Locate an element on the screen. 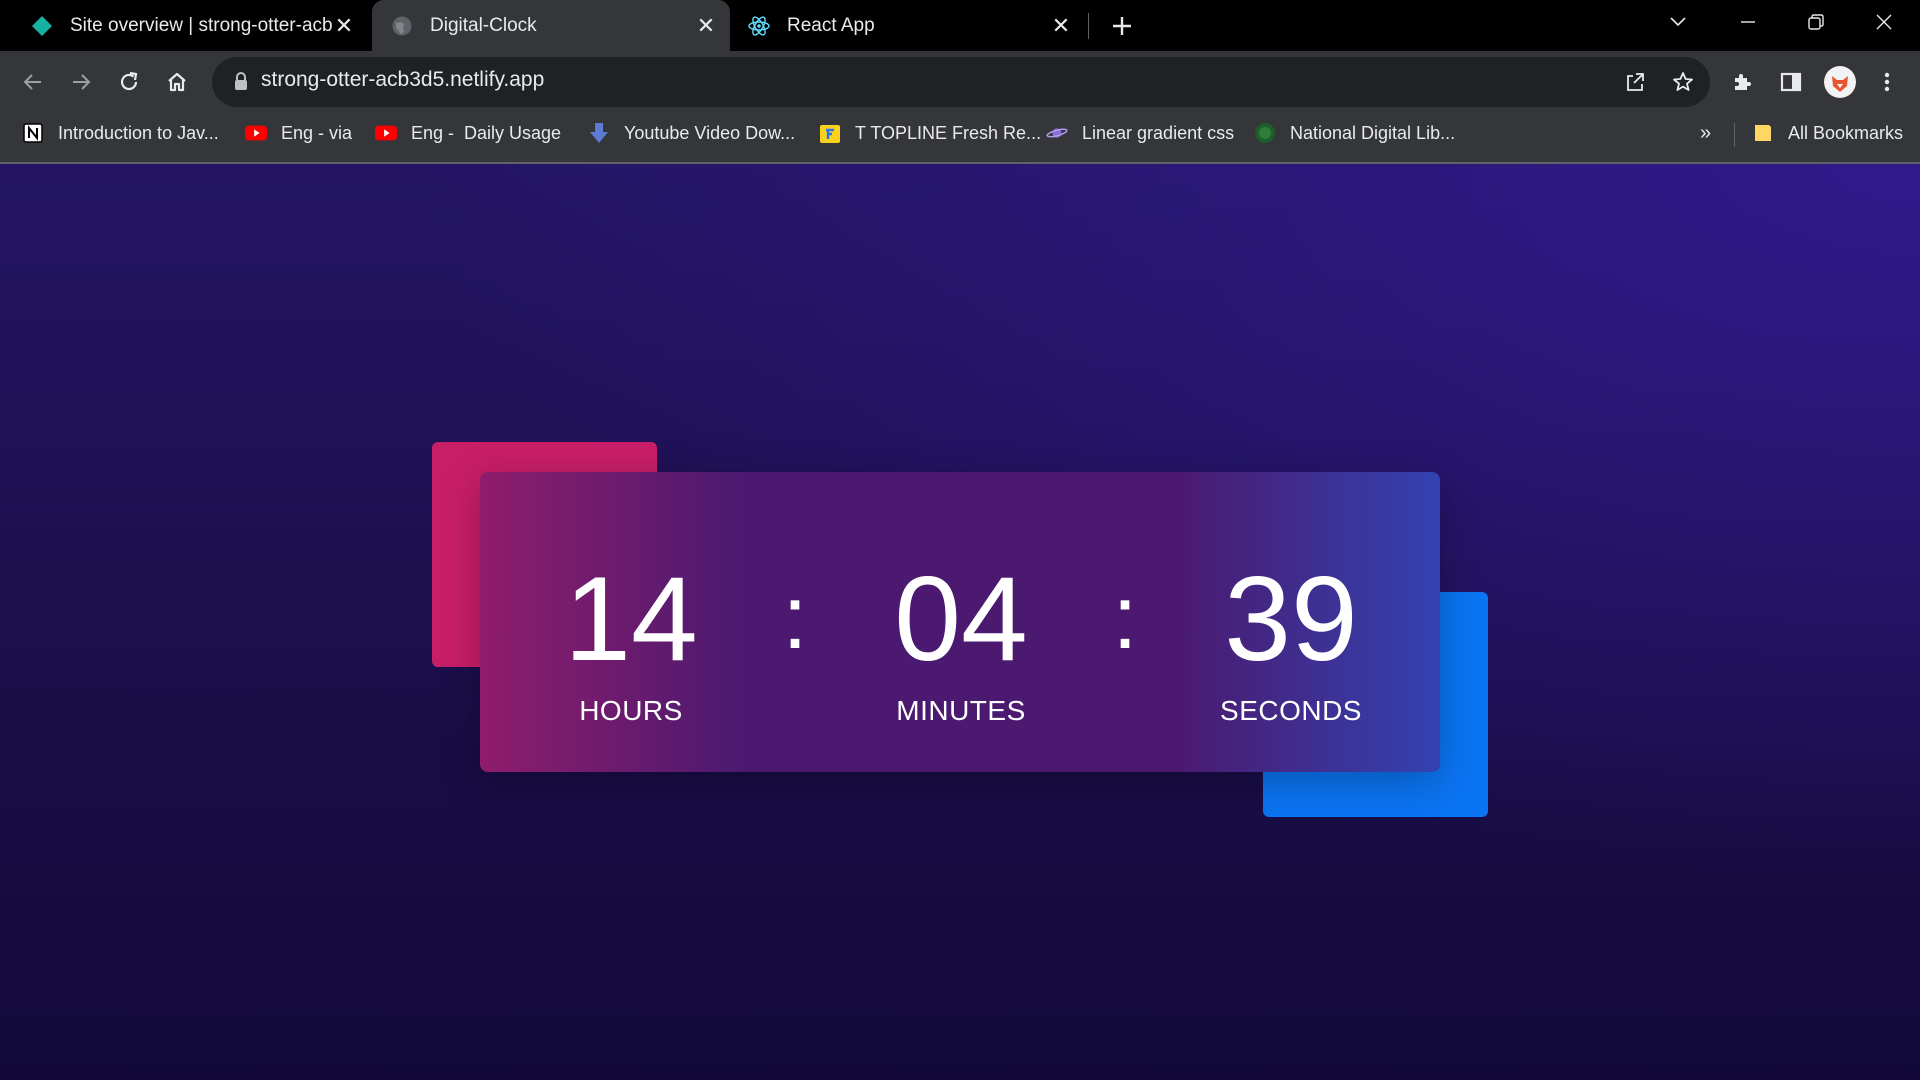  tab-react-app: React App ✕ is located at coordinates (909, 25).